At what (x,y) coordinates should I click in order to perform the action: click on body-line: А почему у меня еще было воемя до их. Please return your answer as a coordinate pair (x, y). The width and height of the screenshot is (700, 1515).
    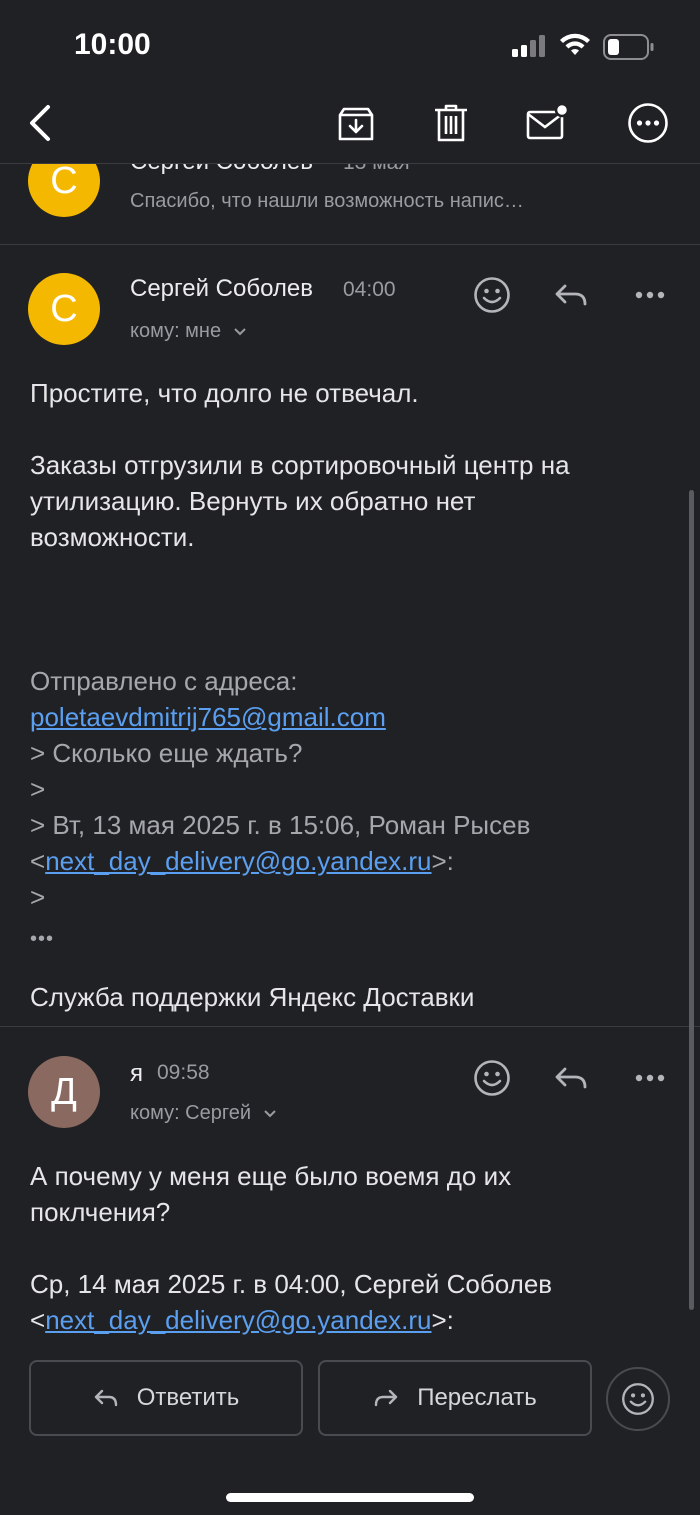
    Looking at the image, I should click on (271, 1176).